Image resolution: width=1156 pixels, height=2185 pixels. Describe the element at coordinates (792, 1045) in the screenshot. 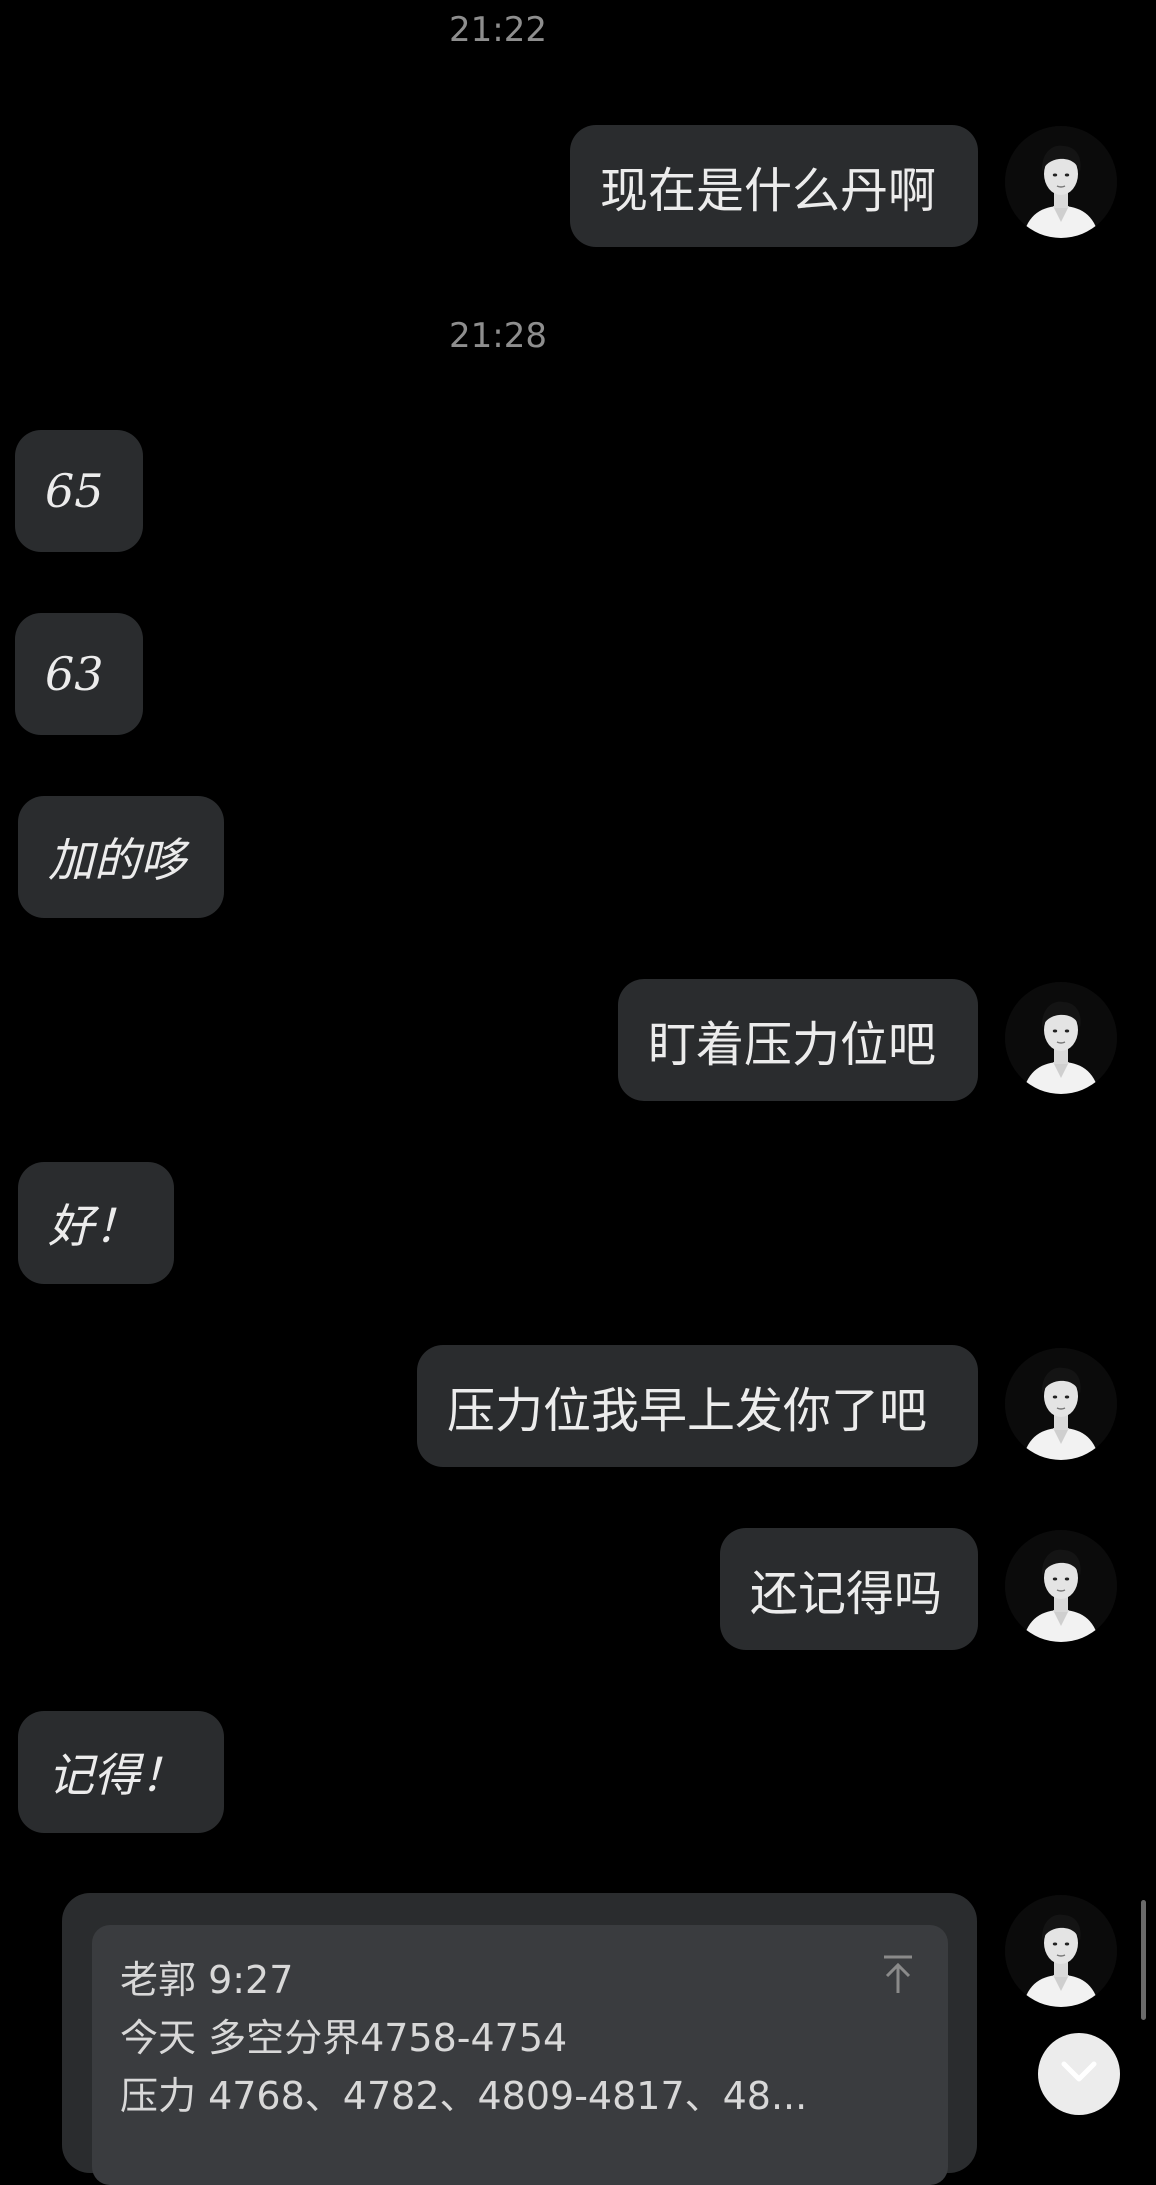

I see `message-text: 盯着压力位吧` at that location.